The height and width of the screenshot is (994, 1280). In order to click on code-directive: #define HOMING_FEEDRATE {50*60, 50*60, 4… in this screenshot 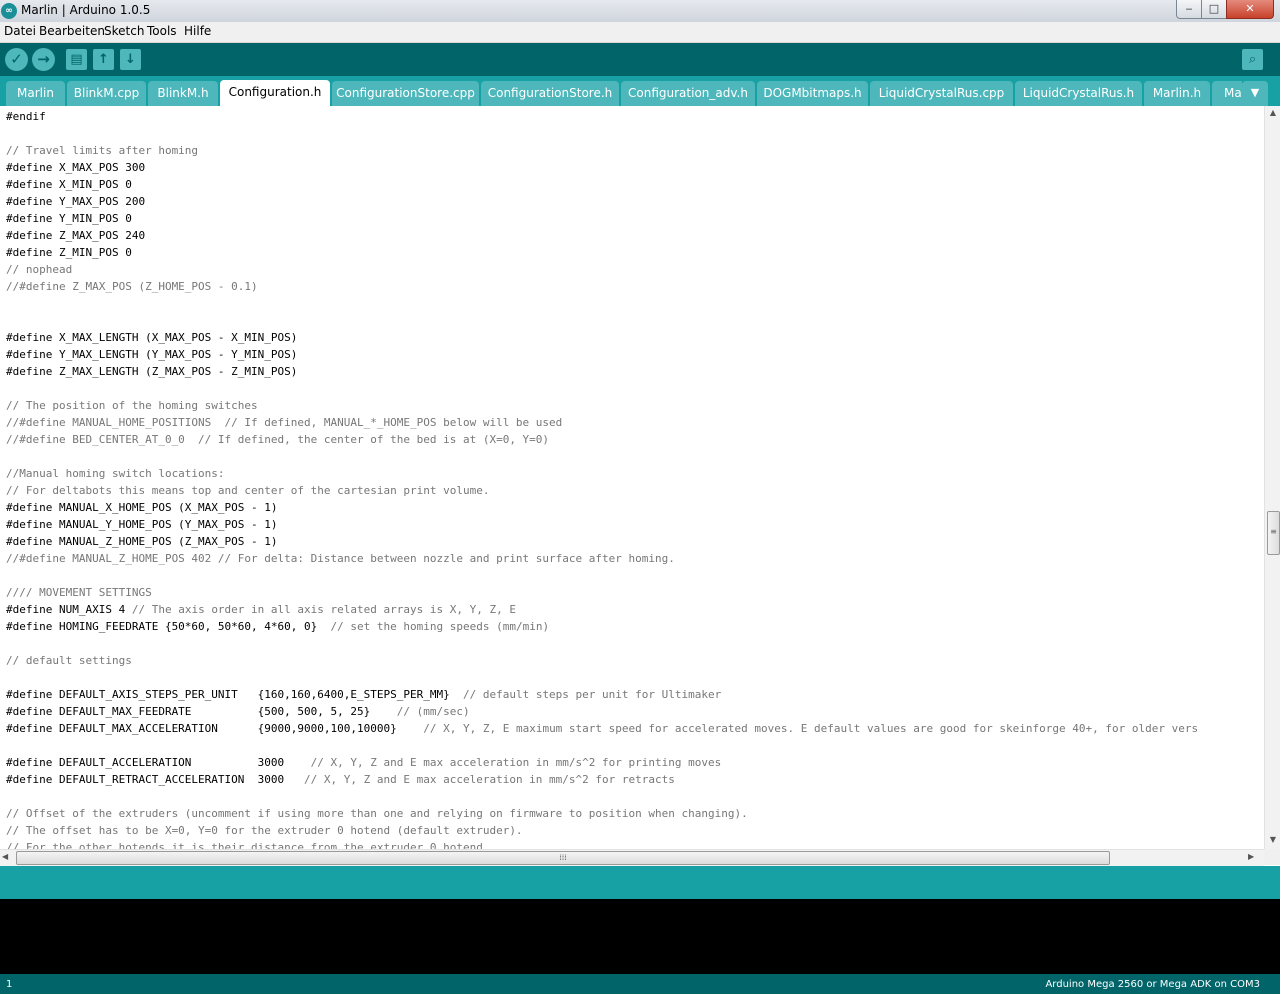, I will do `click(168, 626)`.